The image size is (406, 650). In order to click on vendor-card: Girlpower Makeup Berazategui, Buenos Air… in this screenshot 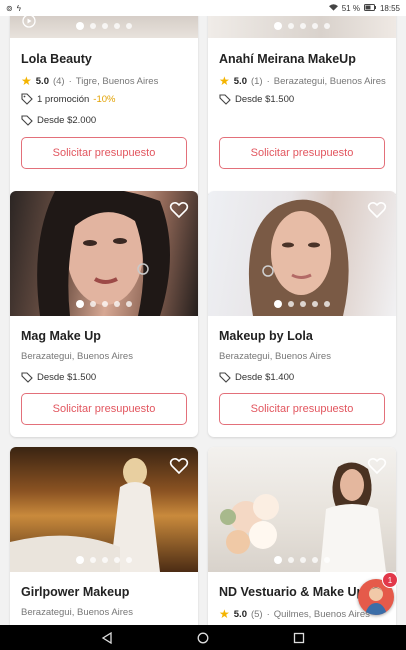, I will do `click(104, 536)`.